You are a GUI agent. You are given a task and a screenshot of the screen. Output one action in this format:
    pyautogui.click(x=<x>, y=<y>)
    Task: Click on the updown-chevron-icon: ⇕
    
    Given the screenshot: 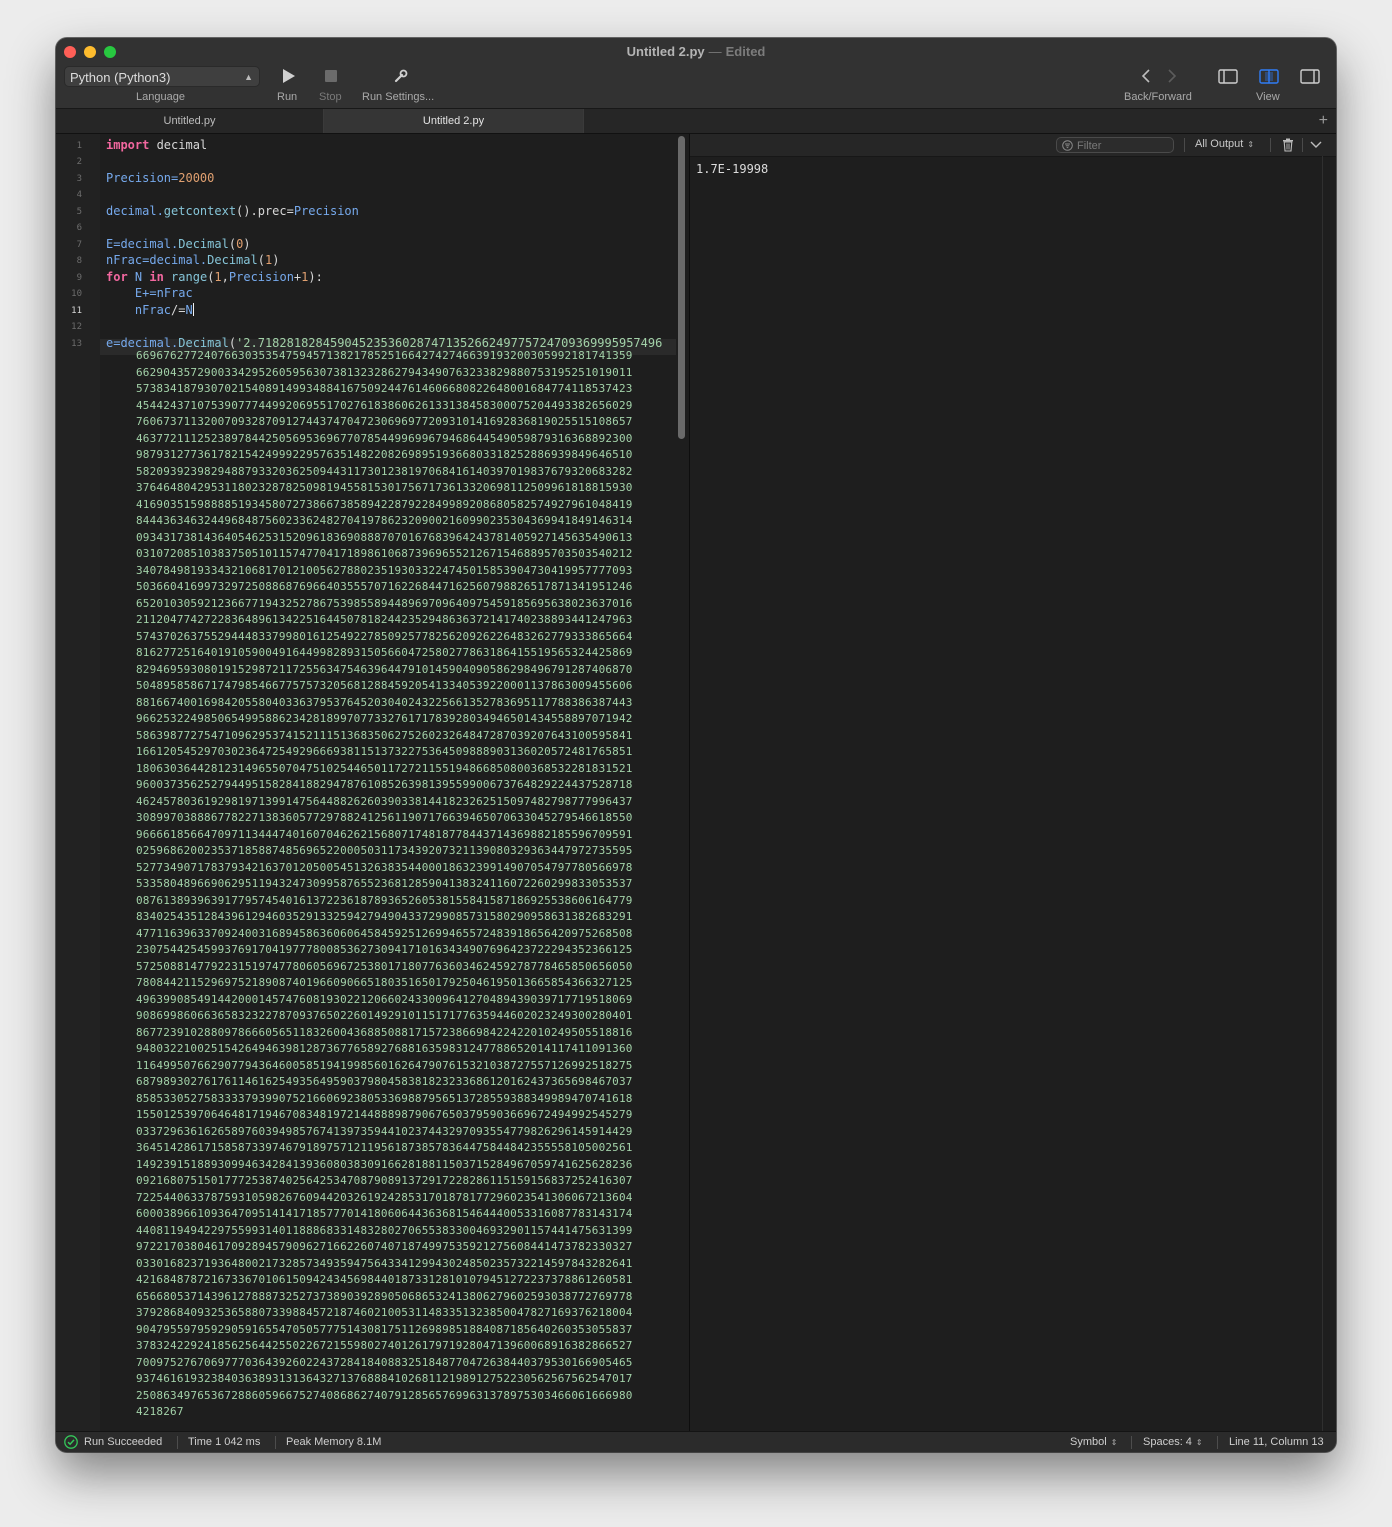 What is the action you would take?
    pyautogui.click(x=1199, y=1442)
    